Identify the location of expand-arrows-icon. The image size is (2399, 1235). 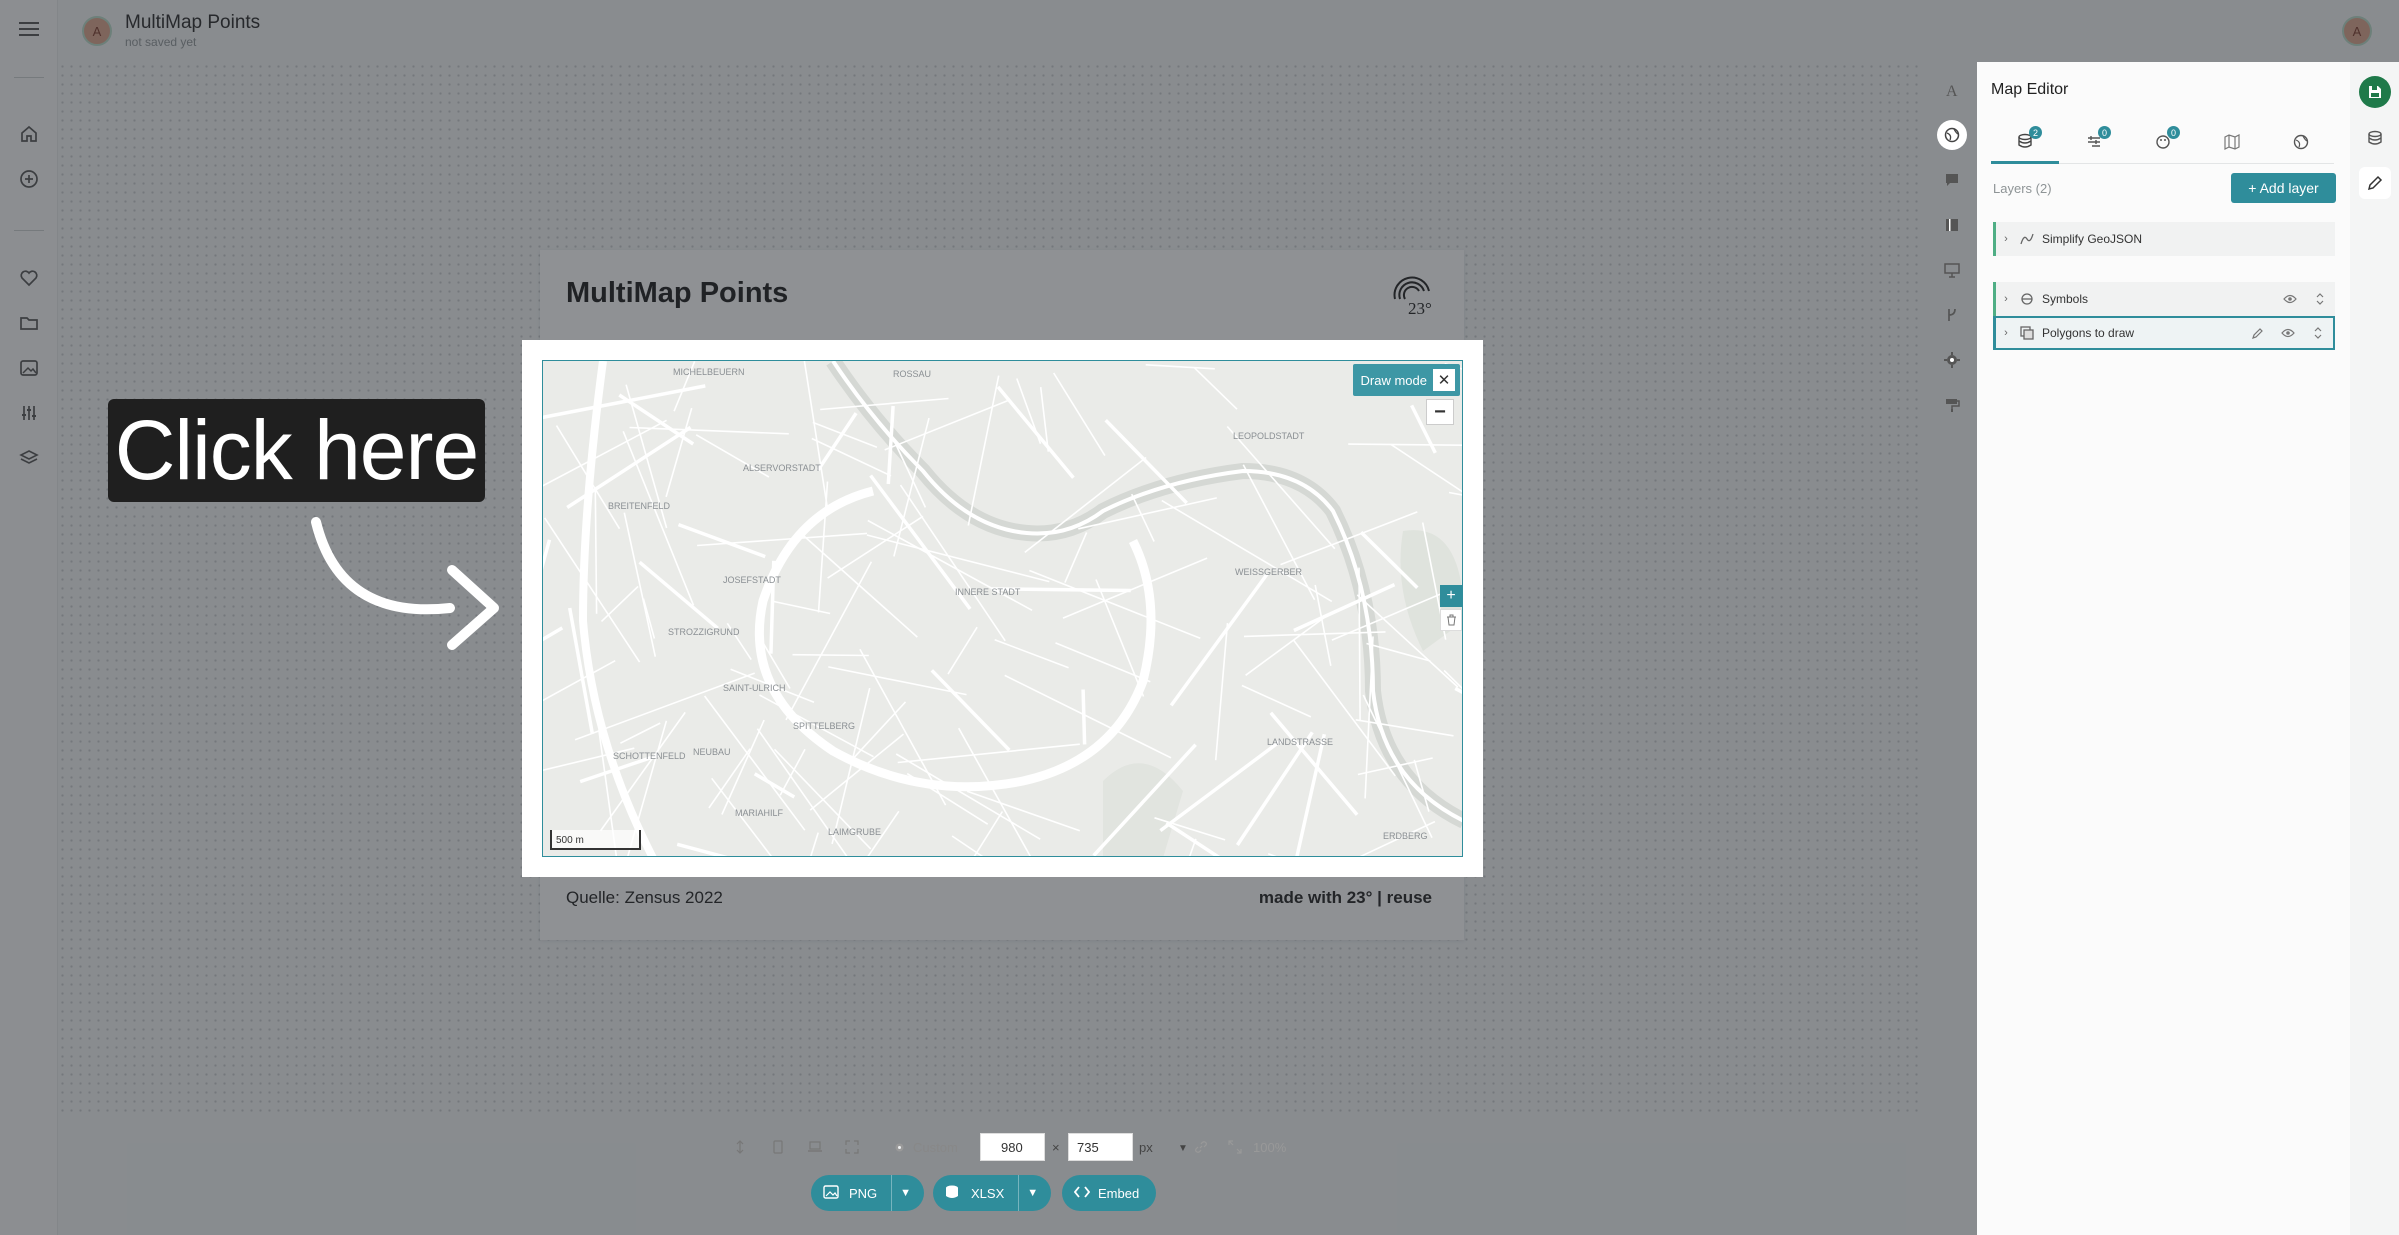
(1235, 1147).